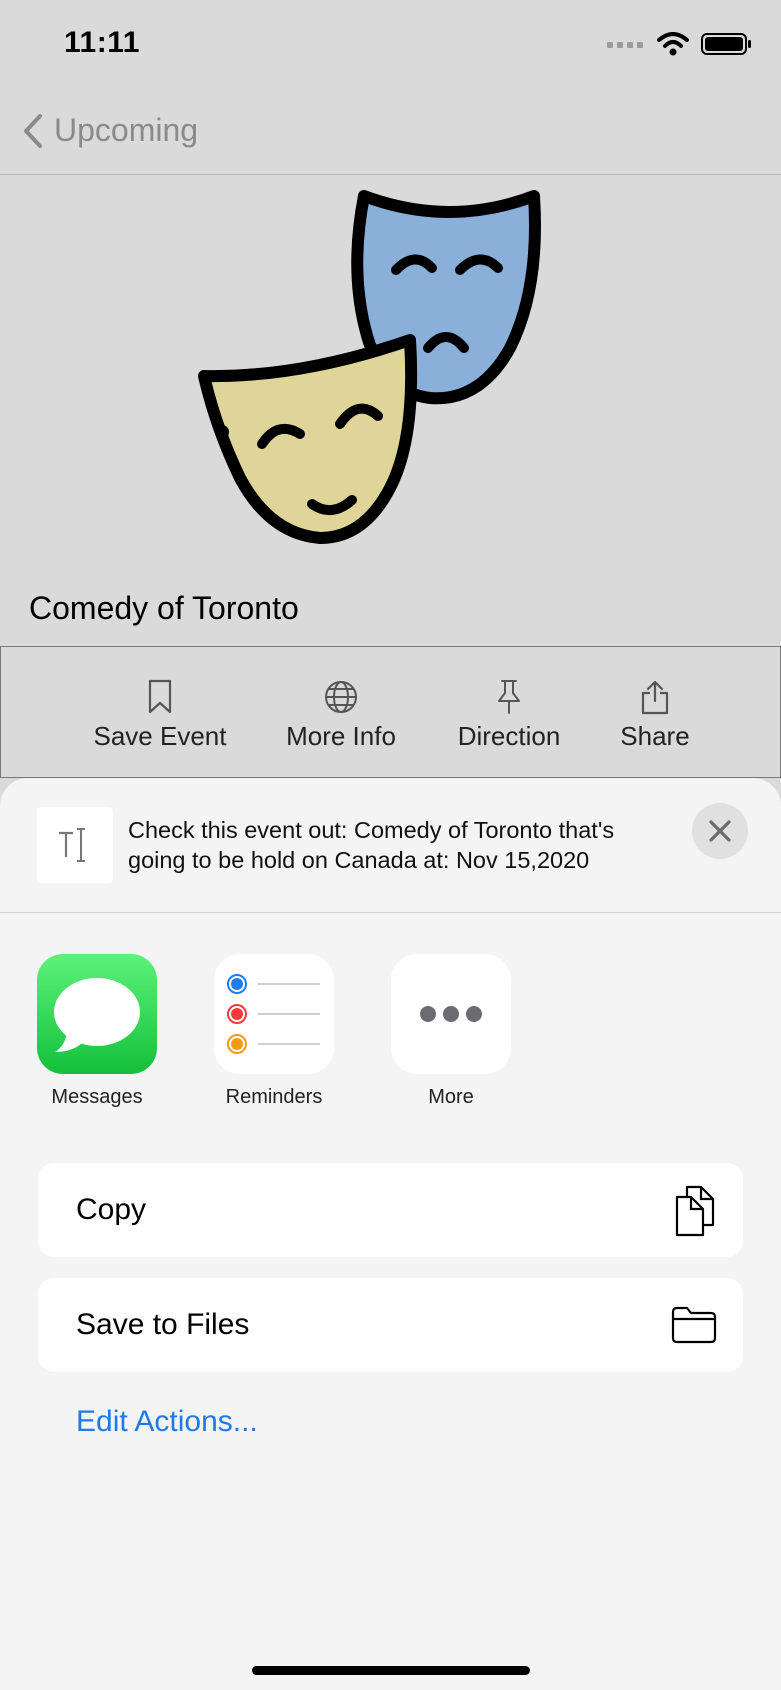 This screenshot has height=1690, width=781. I want to click on back-button: Upcoming, so click(110, 130).